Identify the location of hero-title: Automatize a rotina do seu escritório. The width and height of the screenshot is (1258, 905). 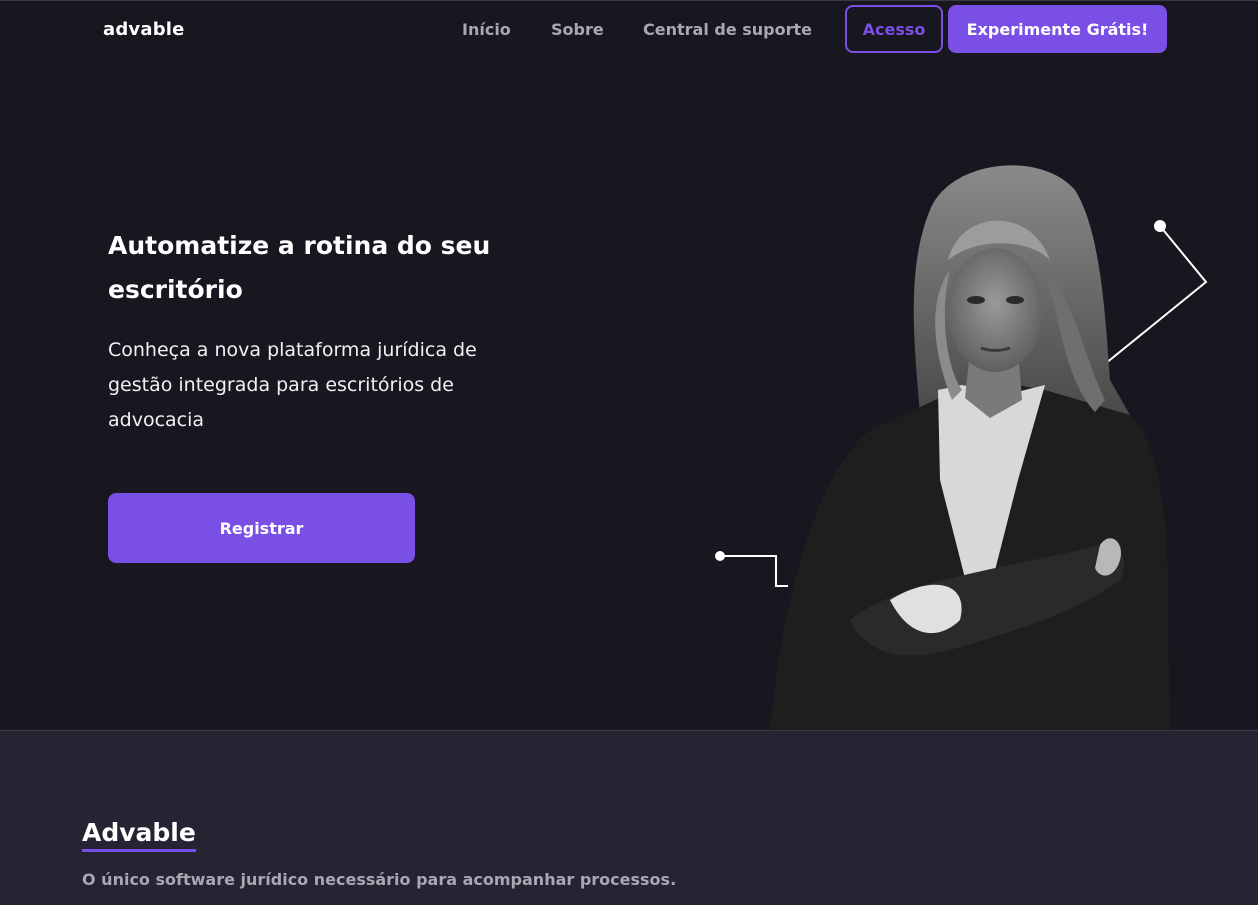
(299, 267).